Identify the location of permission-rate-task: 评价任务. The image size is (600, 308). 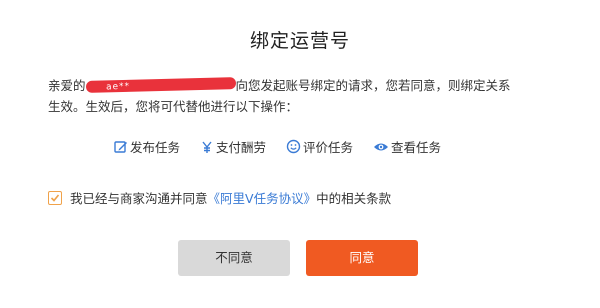
(319, 146).